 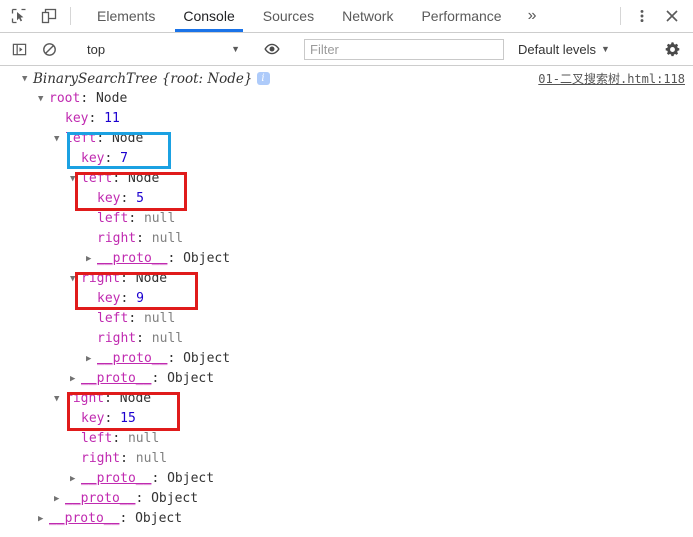 What do you see at coordinates (263, 78) in the screenshot?
I see `info-icon: i` at bounding box center [263, 78].